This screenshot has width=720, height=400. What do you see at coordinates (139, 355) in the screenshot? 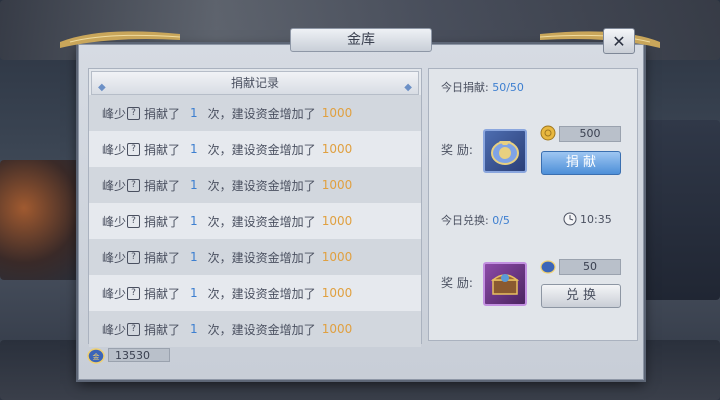
I see `fund-value: 13530` at bounding box center [139, 355].